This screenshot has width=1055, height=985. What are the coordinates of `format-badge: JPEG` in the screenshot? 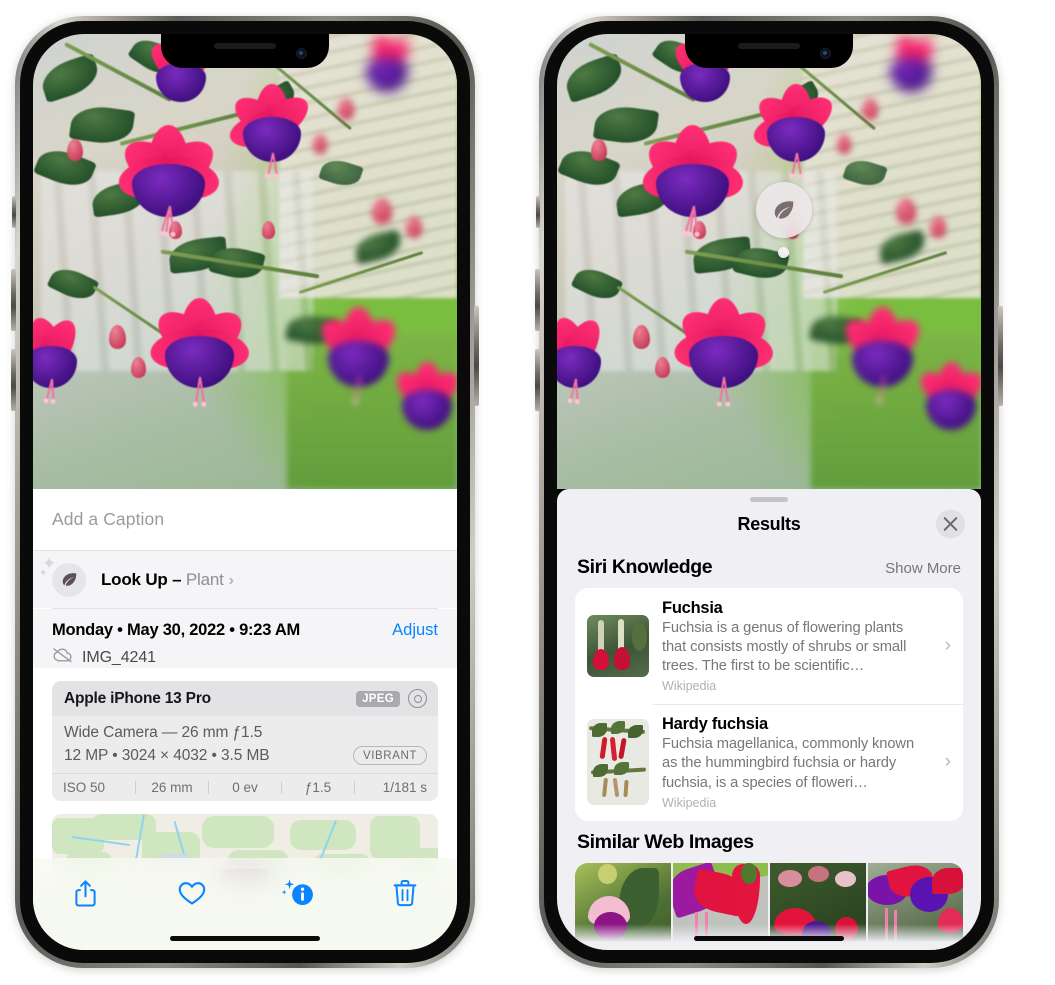 It's located at (378, 698).